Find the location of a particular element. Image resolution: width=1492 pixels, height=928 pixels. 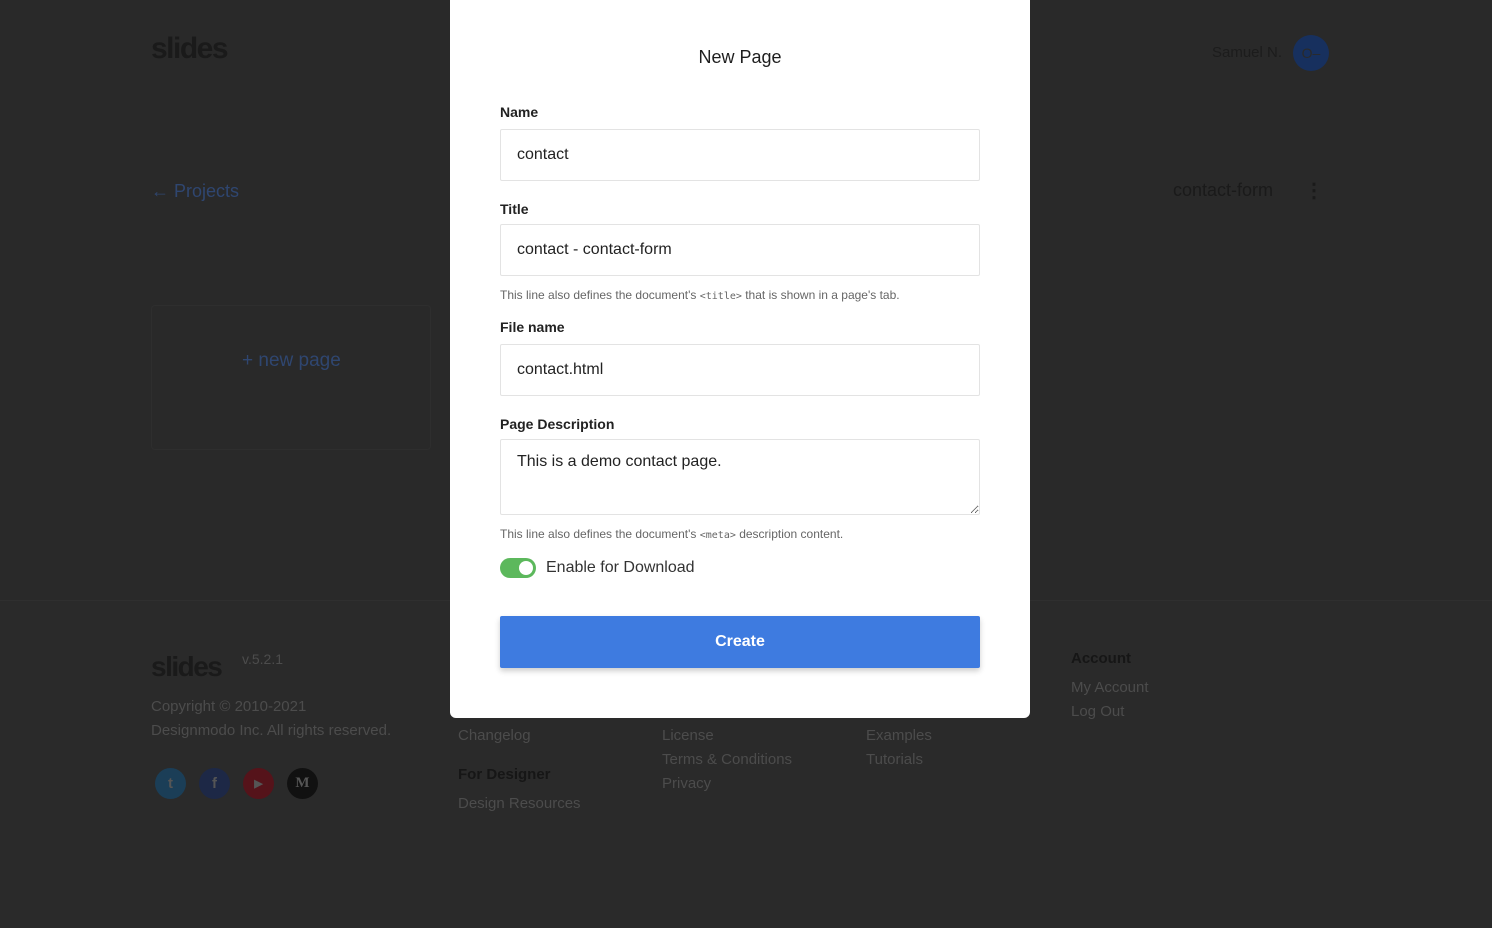

enable-download-label: Enable for Download is located at coordinates (620, 568).